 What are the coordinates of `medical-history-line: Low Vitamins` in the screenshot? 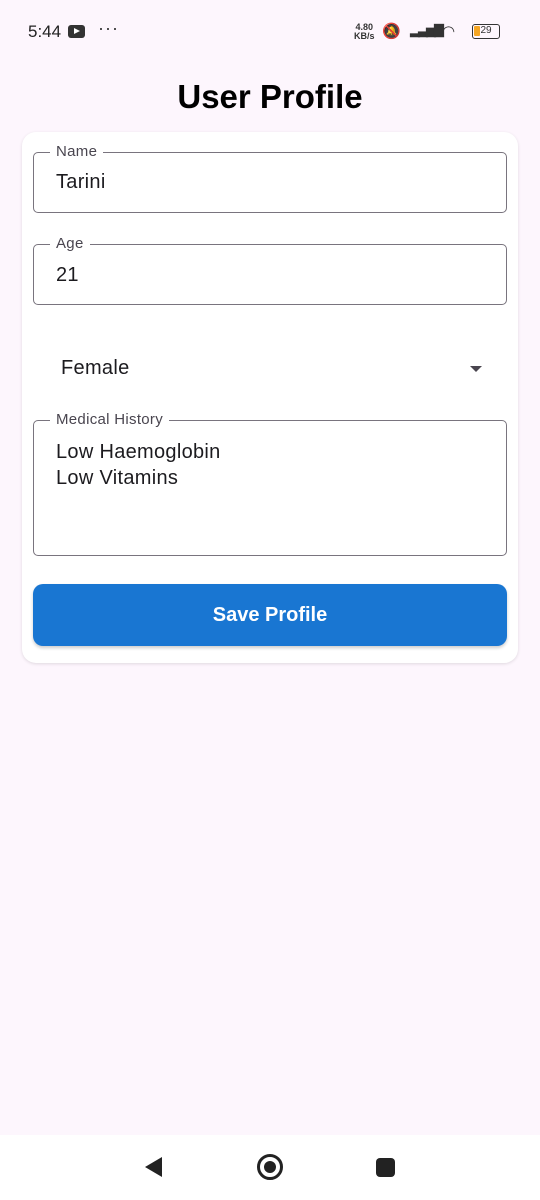 It's located at (117, 478).